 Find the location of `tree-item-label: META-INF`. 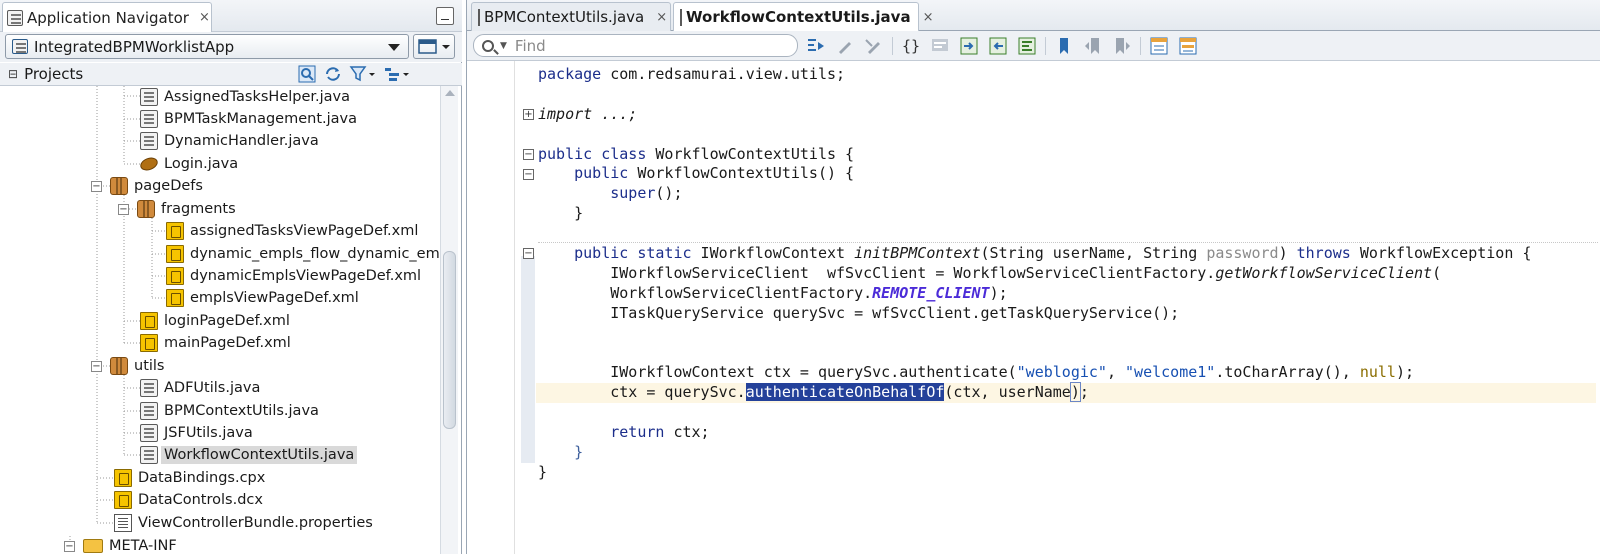

tree-item-label: META-INF is located at coordinates (143, 546).